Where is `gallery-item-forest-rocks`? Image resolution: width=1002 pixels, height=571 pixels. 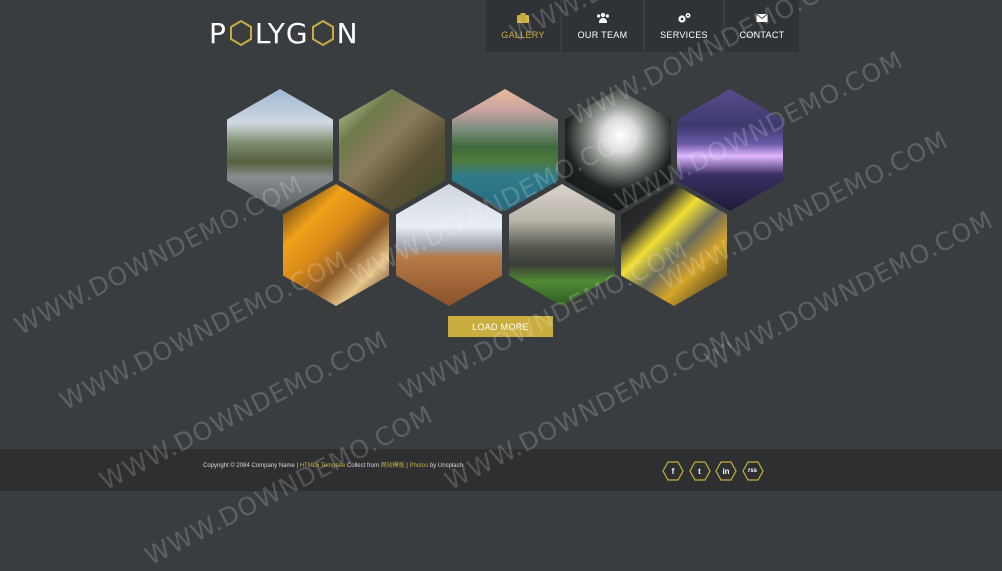
gallery-item-forest-rocks is located at coordinates (392, 150).